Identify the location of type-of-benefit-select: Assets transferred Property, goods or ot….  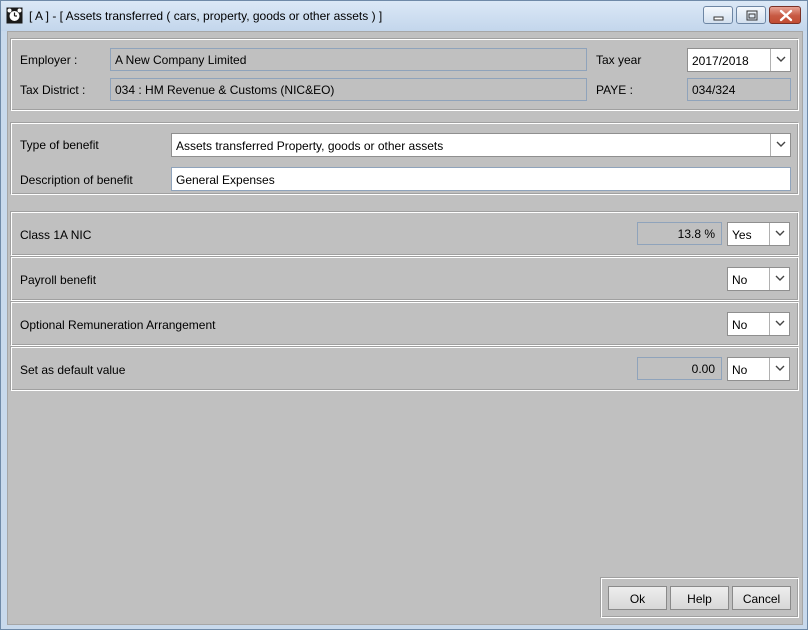
(481, 145).